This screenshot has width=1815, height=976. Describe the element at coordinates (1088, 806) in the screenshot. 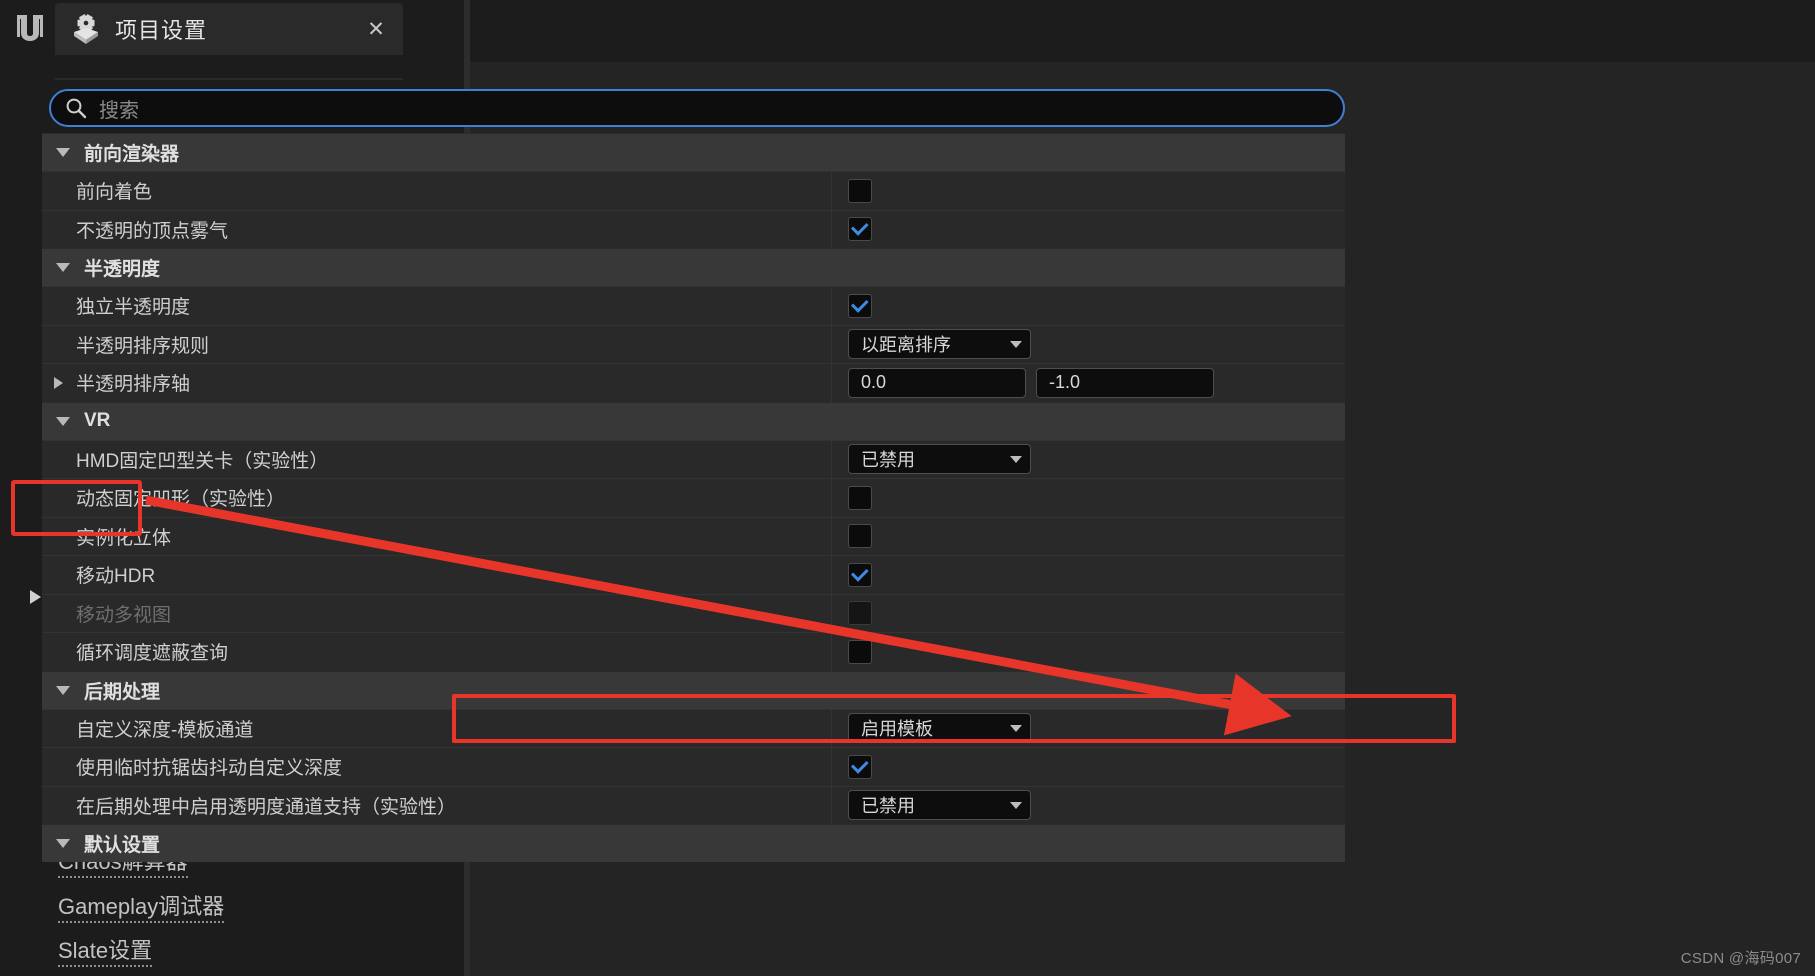

I see `setting-value: 已禁用` at that location.